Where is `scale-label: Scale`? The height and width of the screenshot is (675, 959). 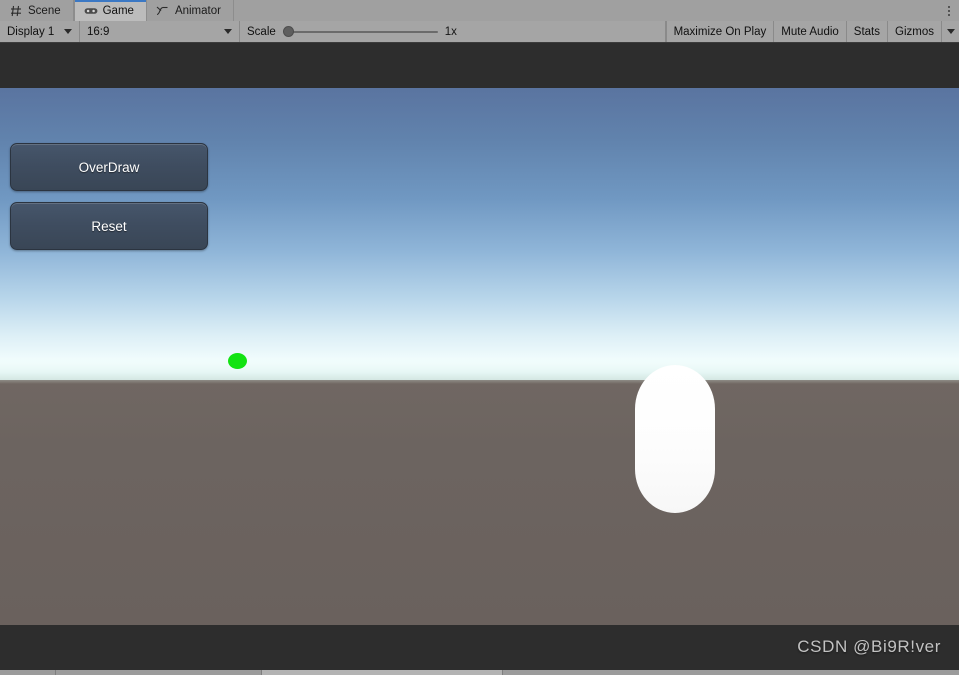
scale-label: Scale is located at coordinates (261, 31).